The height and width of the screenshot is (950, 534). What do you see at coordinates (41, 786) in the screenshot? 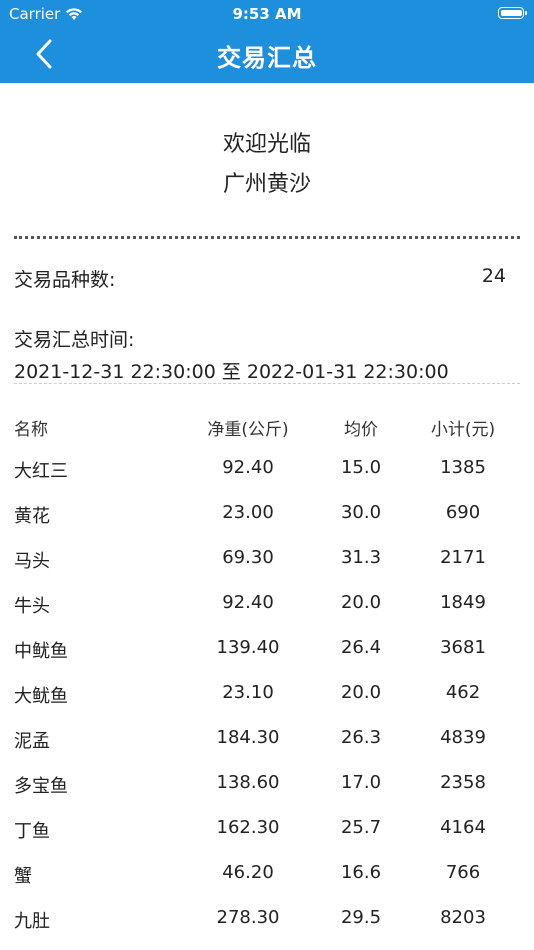
I see `cell-name: 多宝鱼` at bounding box center [41, 786].